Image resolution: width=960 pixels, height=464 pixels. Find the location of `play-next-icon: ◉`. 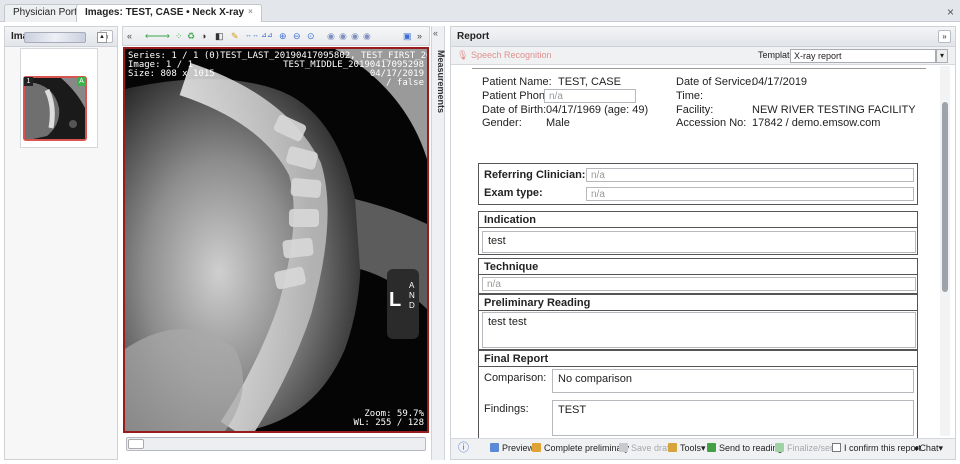

play-next-icon: ◉ is located at coordinates (355, 36).